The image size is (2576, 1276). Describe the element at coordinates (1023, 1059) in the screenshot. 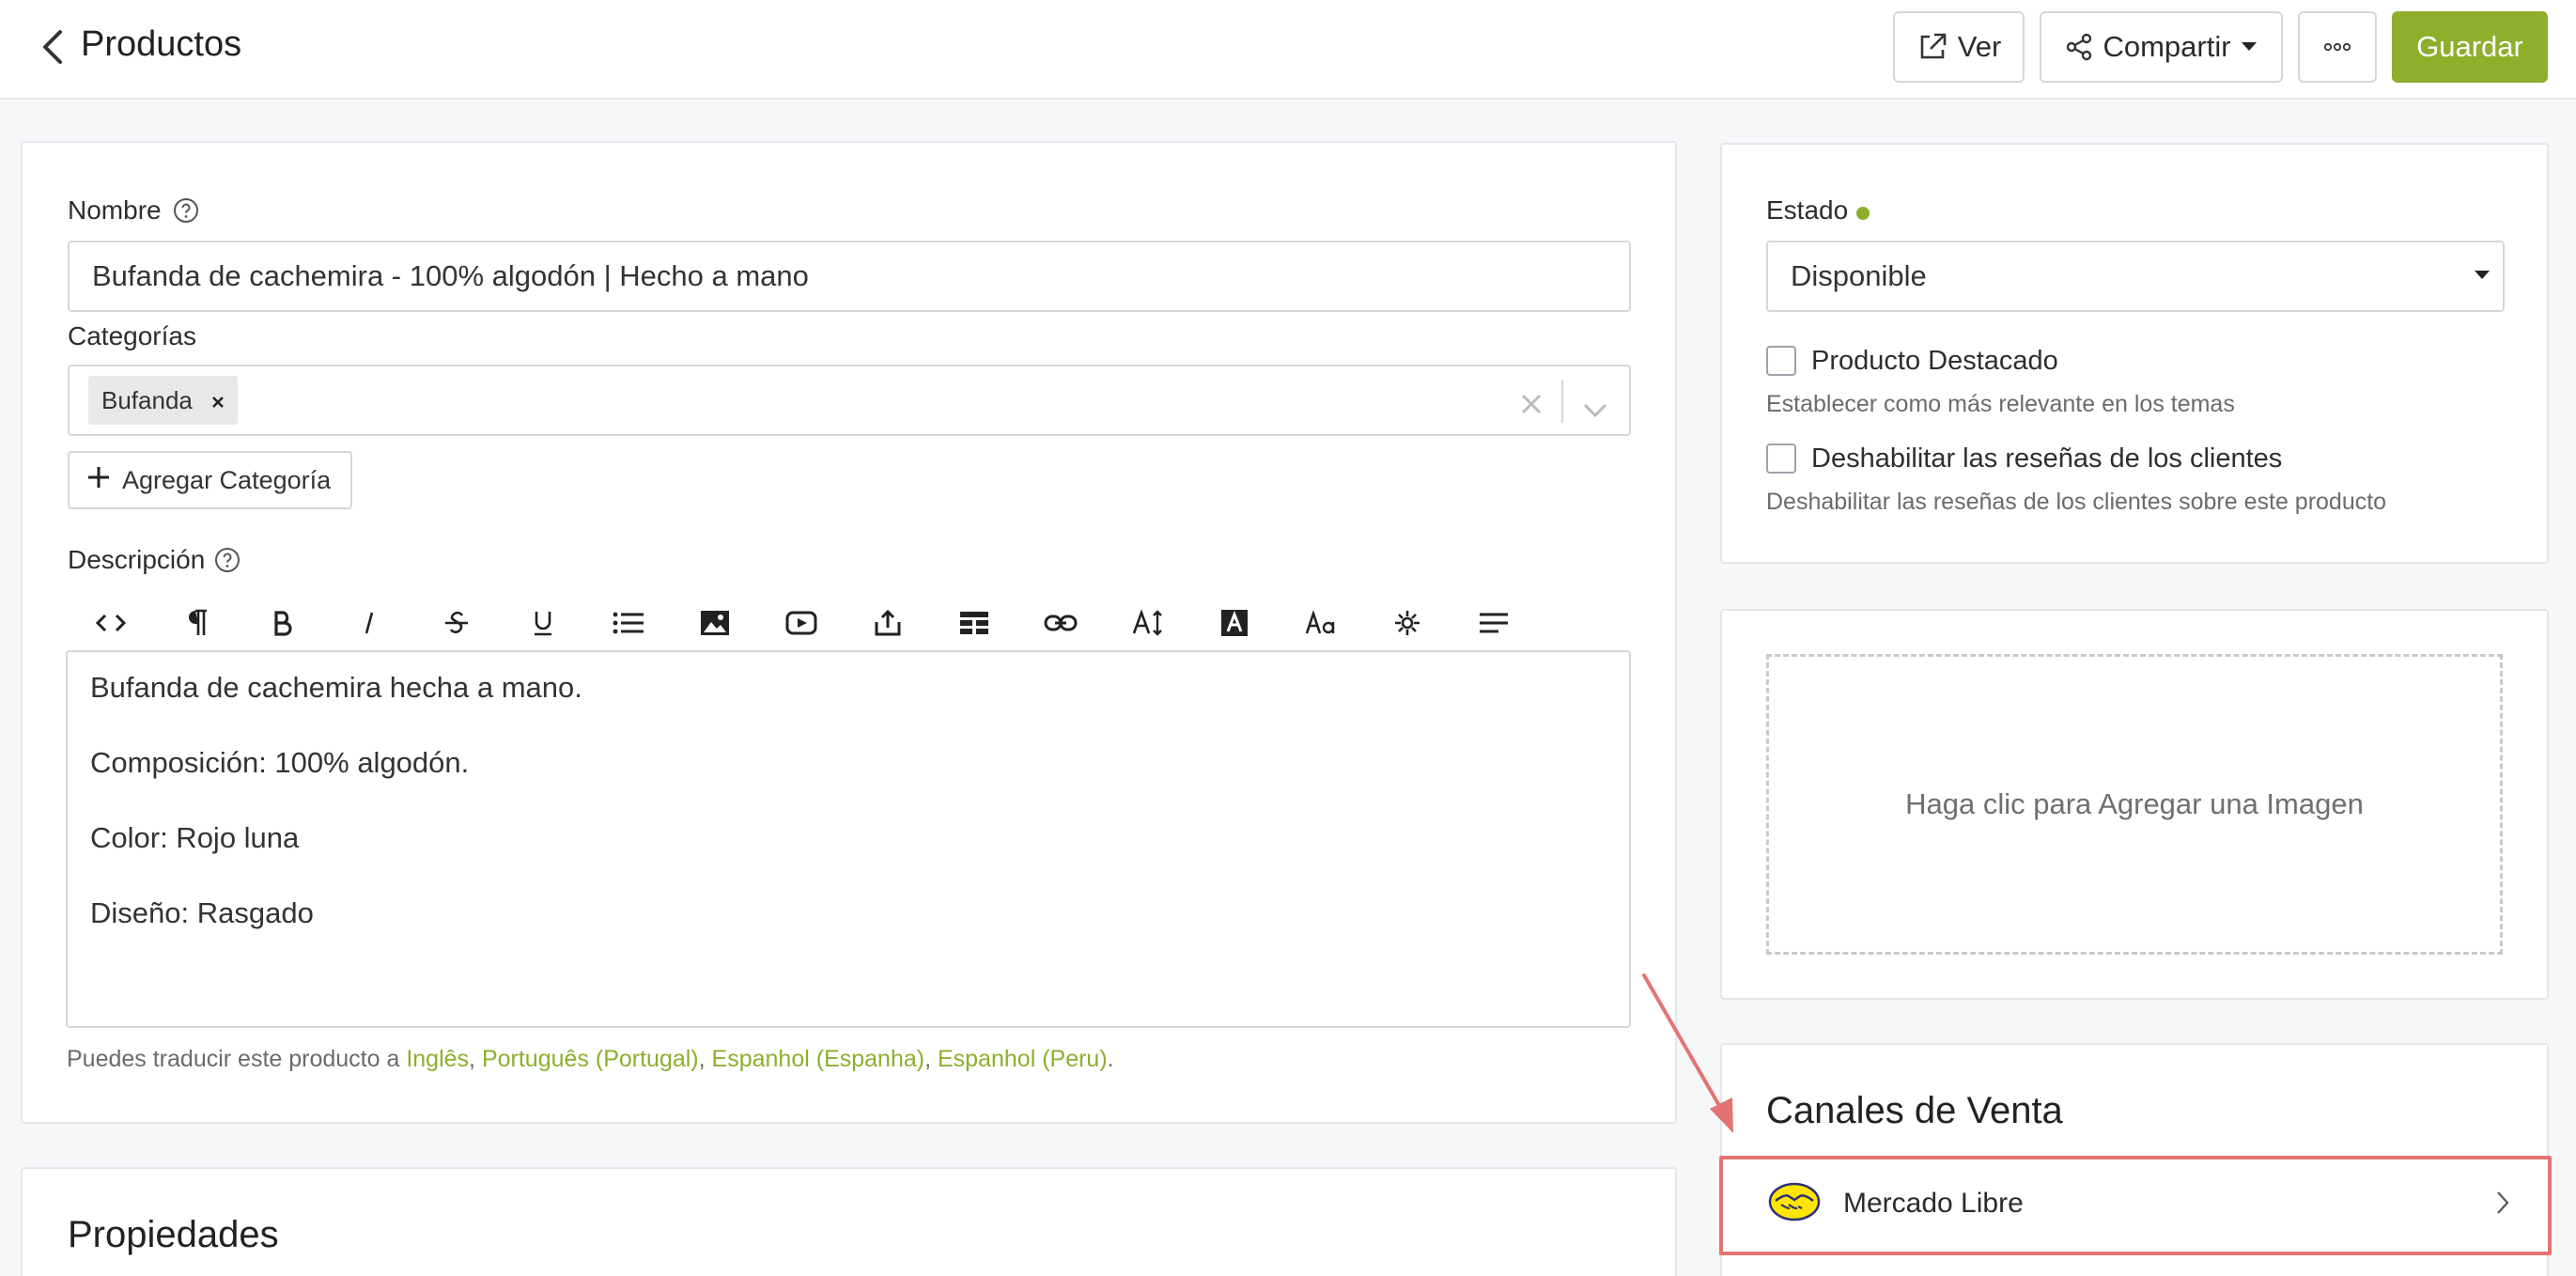

I see `translate-link-peru: Espanhol (Peru)` at that location.